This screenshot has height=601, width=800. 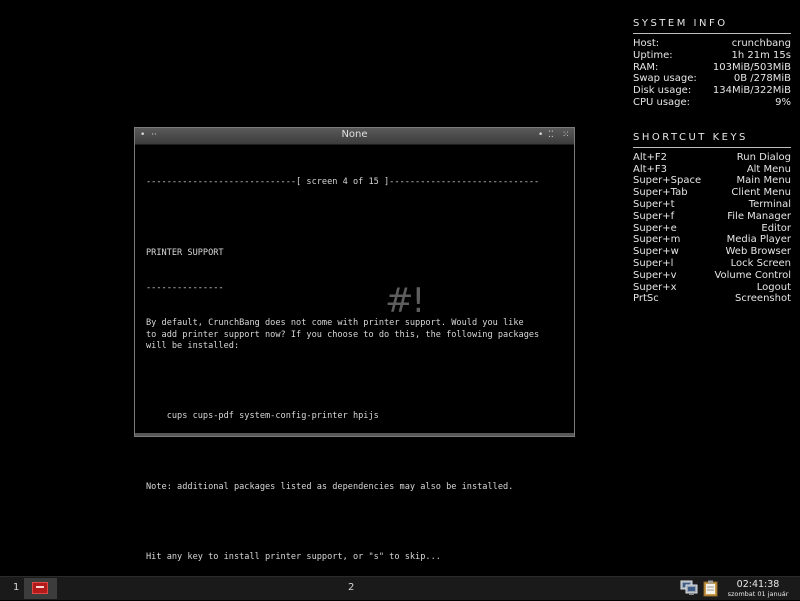 What do you see at coordinates (660, 193) in the screenshot?
I see `shortcut-key: Super+Tab` at bounding box center [660, 193].